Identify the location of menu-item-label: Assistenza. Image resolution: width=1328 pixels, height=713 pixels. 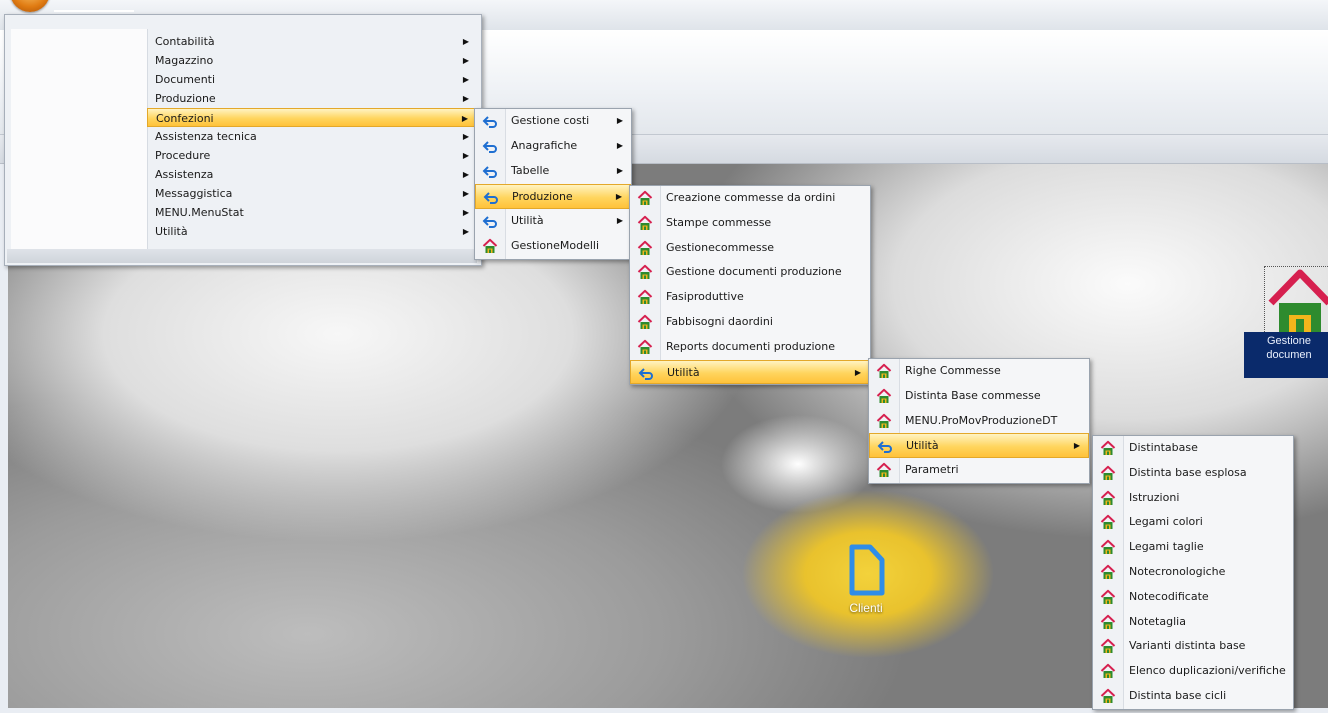
(184, 174).